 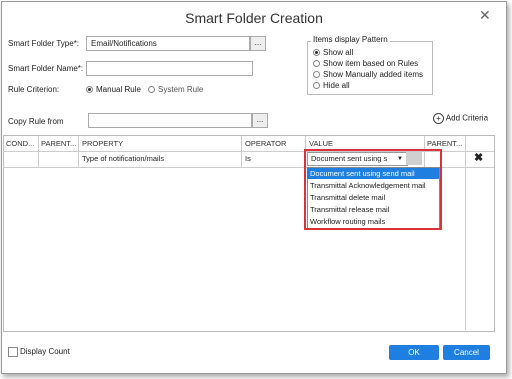 What do you see at coordinates (248, 158) in the screenshot?
I see `row-operator-cell: Is` at bounding box center [248, 158].